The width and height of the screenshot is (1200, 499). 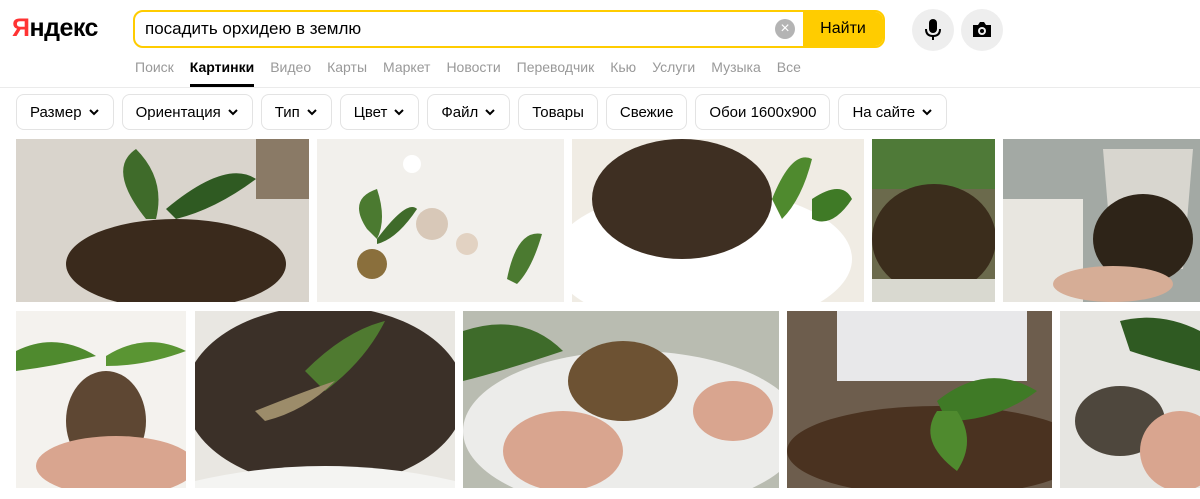 I want to click on filter-wallpaper: Обои 1600x900, so click(x=763, y=112).